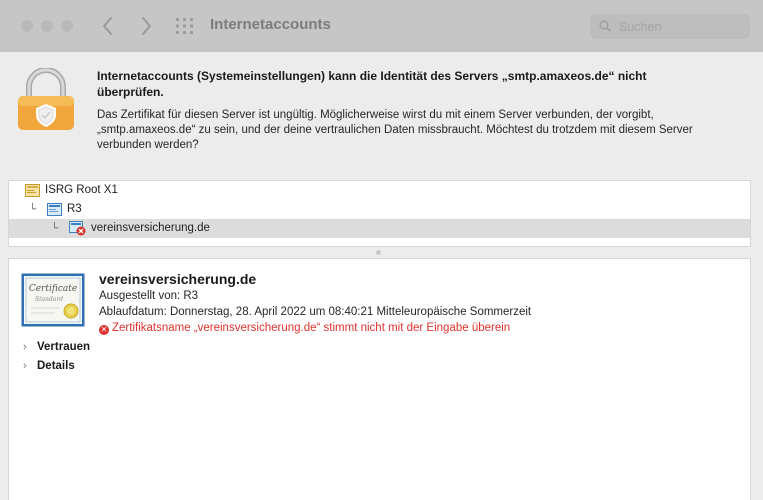  What do you see at coordinates (77, 228) in the screenshot?
I see `invalid-cert-icon` at bounding box center [77, 228].